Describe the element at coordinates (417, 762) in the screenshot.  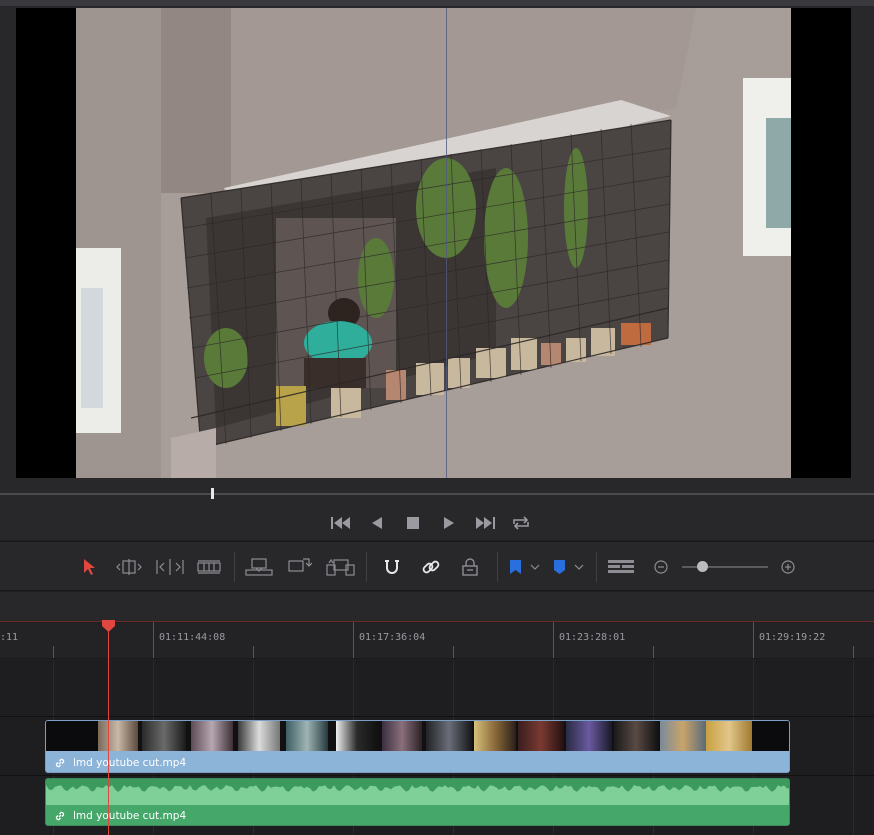
I see `video-clip-label: lmd youtube cut.mp4` at that location.